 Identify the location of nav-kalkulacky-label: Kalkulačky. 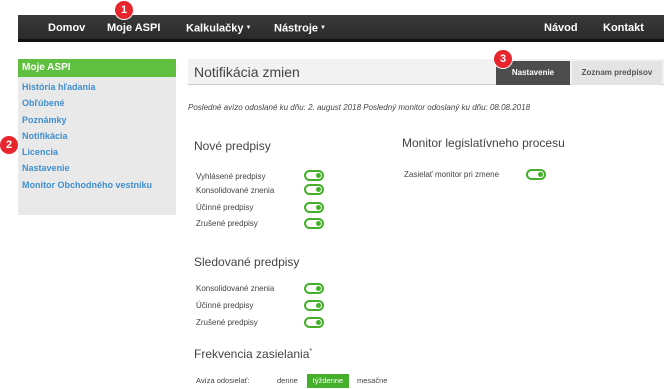
(215, 28).